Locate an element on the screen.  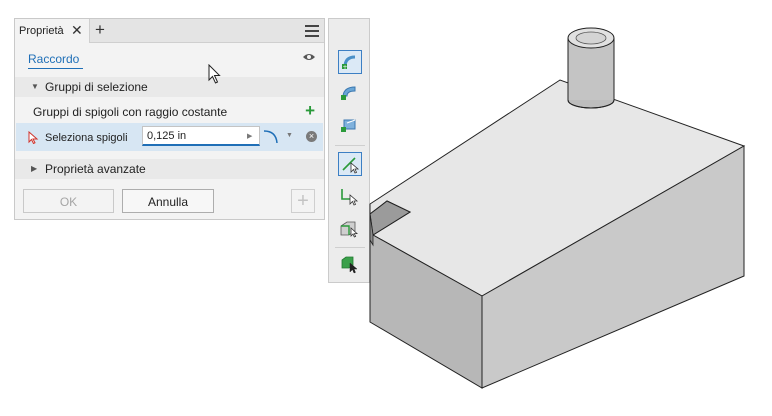
chevron-down-icon: ▼ is located at coordinates (289, 135).